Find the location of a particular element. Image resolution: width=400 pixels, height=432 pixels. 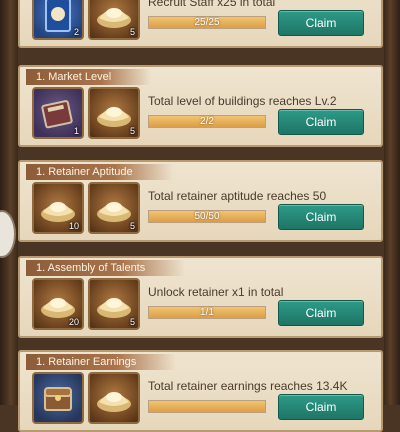

reward-qty: 2 is located at coordinates (76, 32).